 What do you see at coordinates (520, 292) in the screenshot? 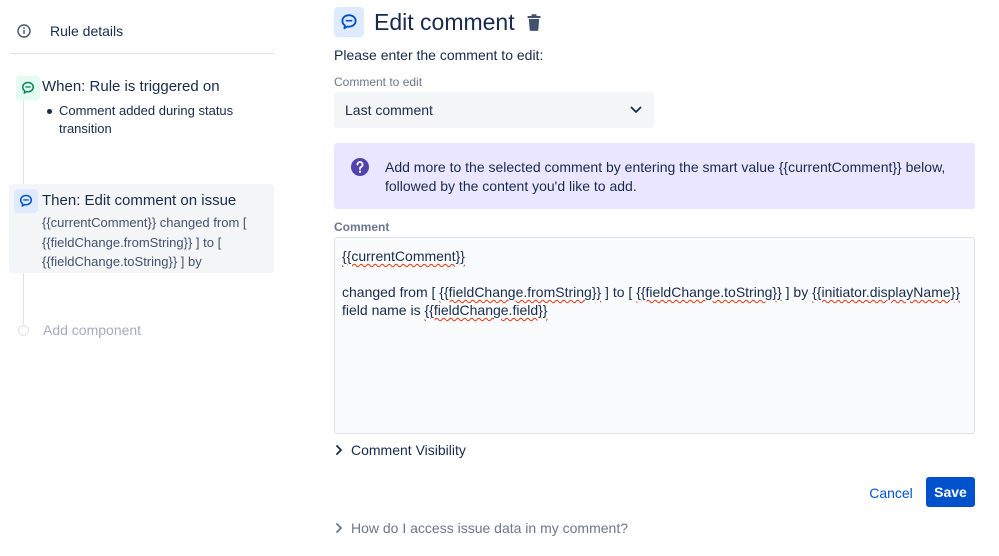
I see `smart-value-token: {{fieldChange.fromString}}` at bounding box center [520, 292].